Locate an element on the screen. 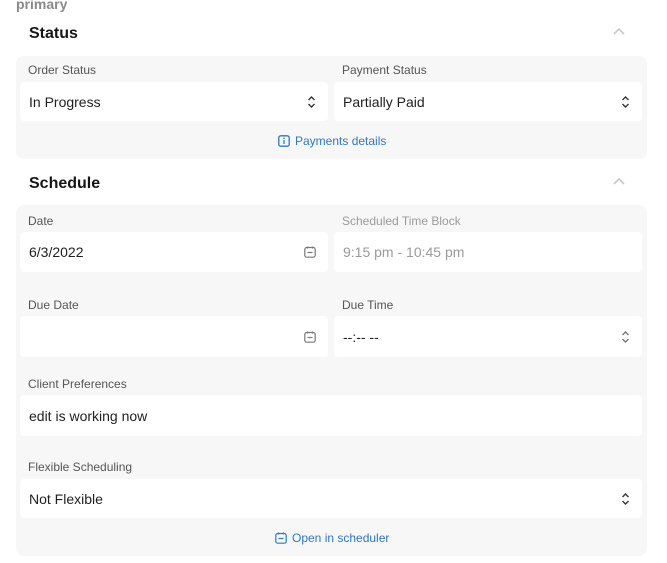 The image size is (667, 563). scheduled-time-block-label: Scheduled Time Block is located at coordinates (401, 221).